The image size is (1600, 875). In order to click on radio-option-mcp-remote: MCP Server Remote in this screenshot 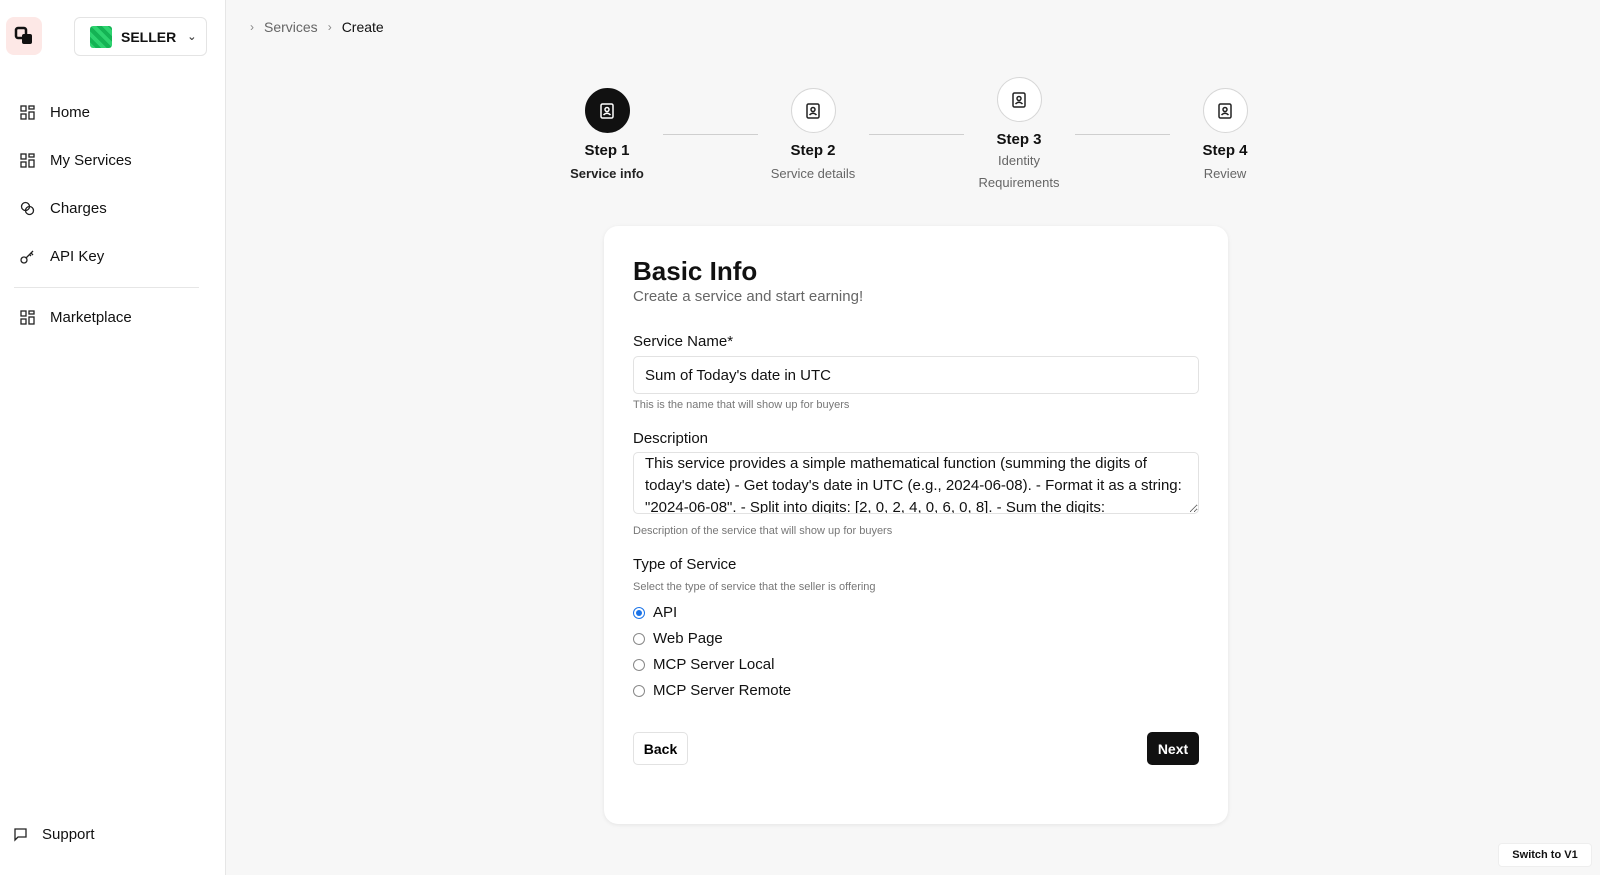, I will do `click(712, 690)`.